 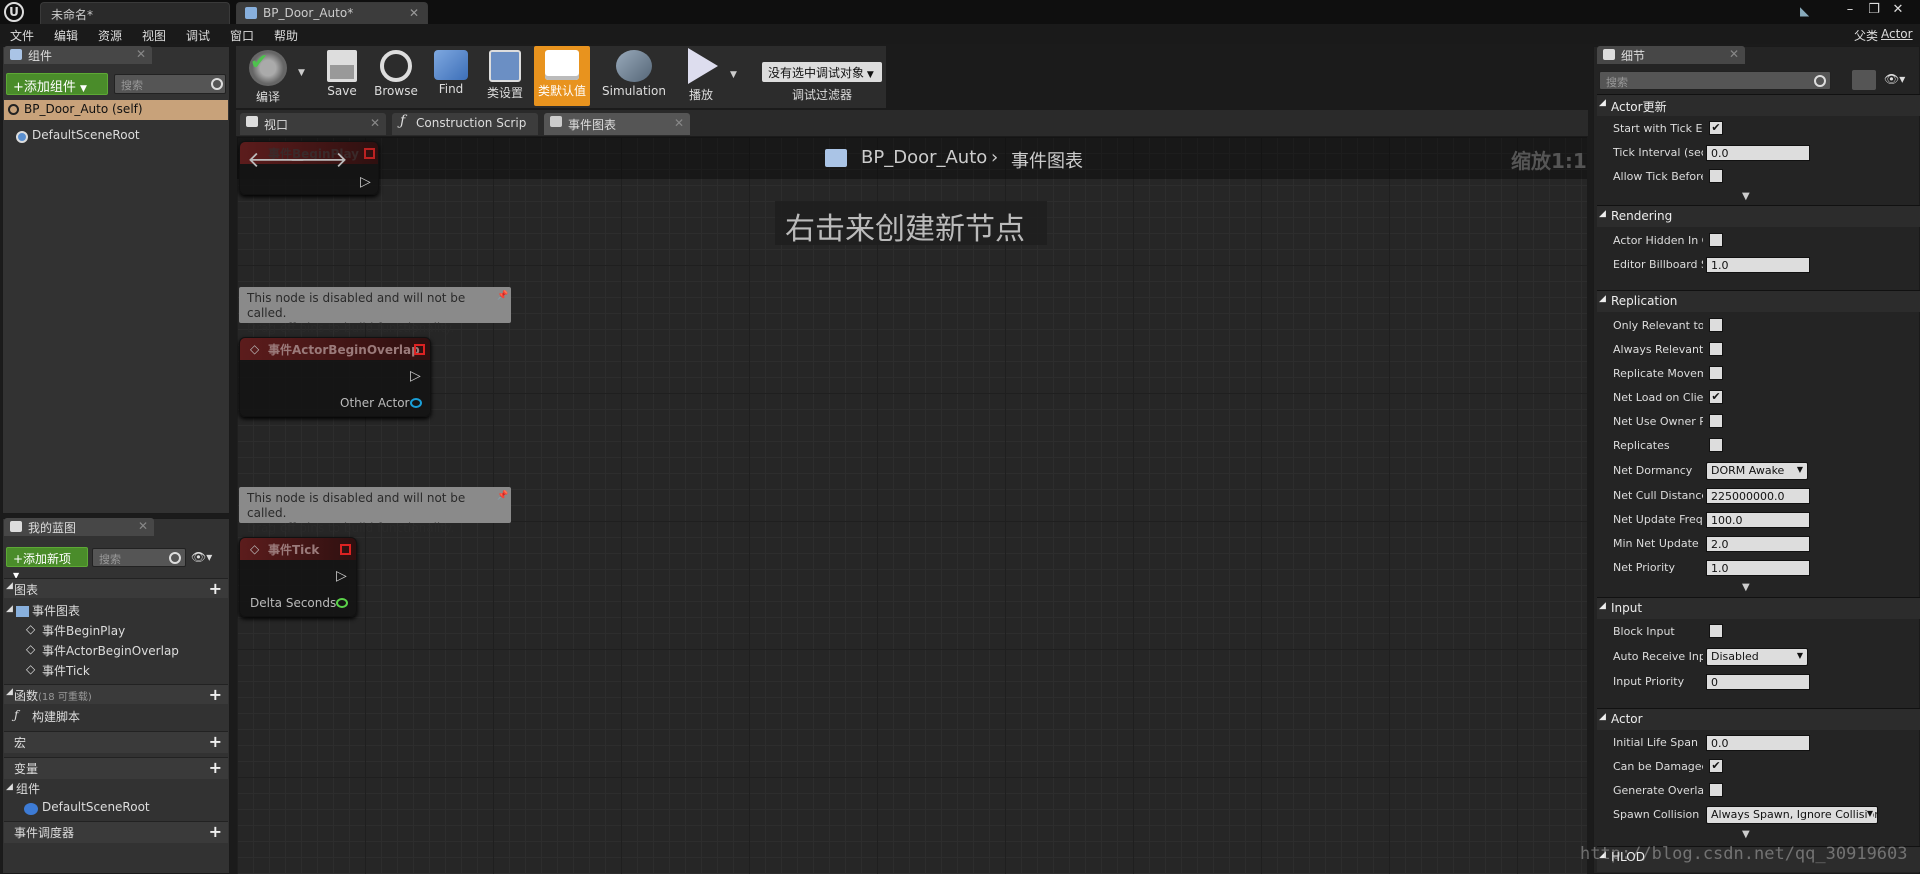 I want to click on menu-assets: 资源, so click(x=110, y=35).